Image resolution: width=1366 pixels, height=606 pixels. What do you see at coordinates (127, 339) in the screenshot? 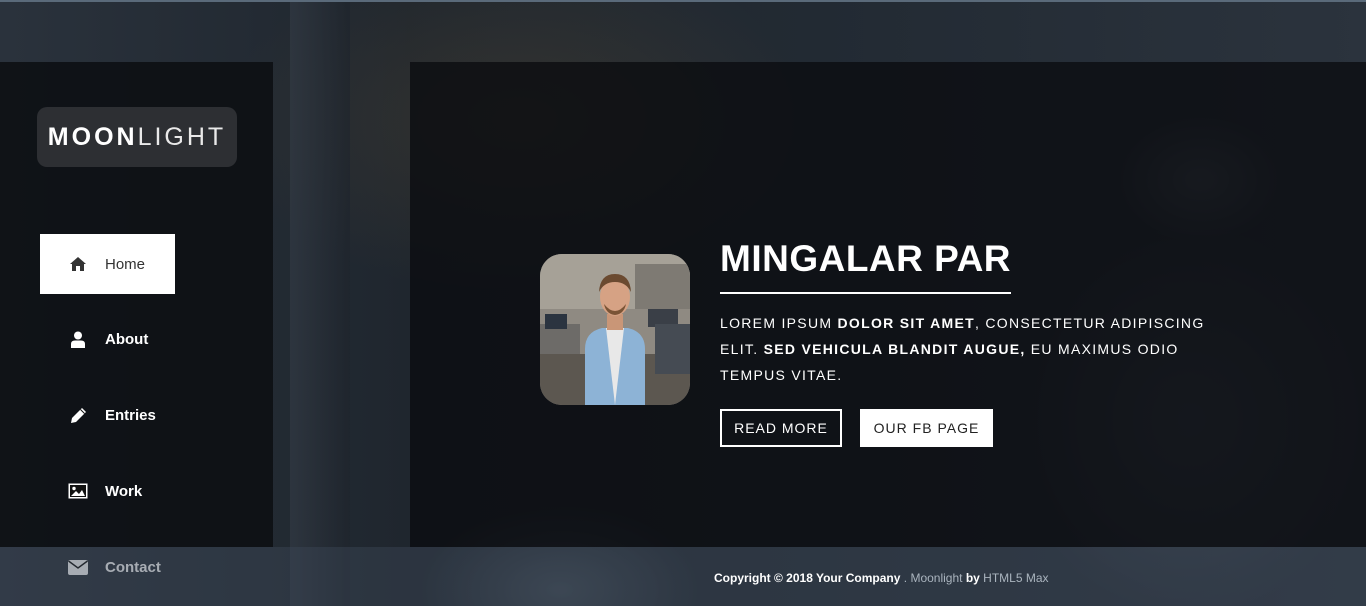
I see `nav-label-about: About` at bounding box center [127, 339].